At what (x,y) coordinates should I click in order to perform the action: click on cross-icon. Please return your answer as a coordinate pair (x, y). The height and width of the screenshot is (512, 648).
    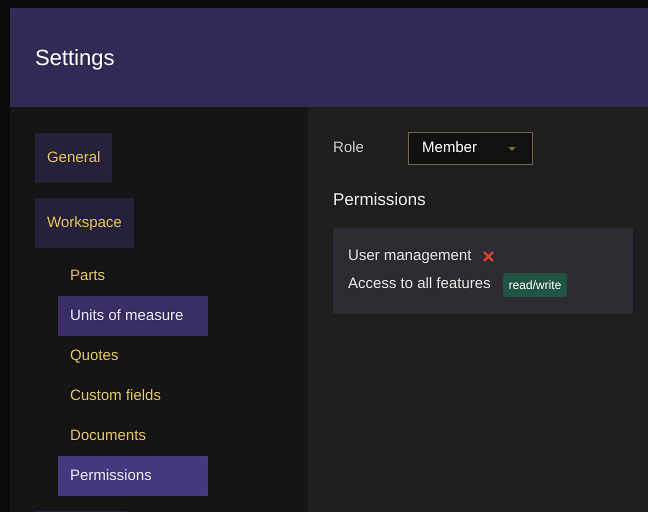
    Looking at the image, I should click on (488, 256).